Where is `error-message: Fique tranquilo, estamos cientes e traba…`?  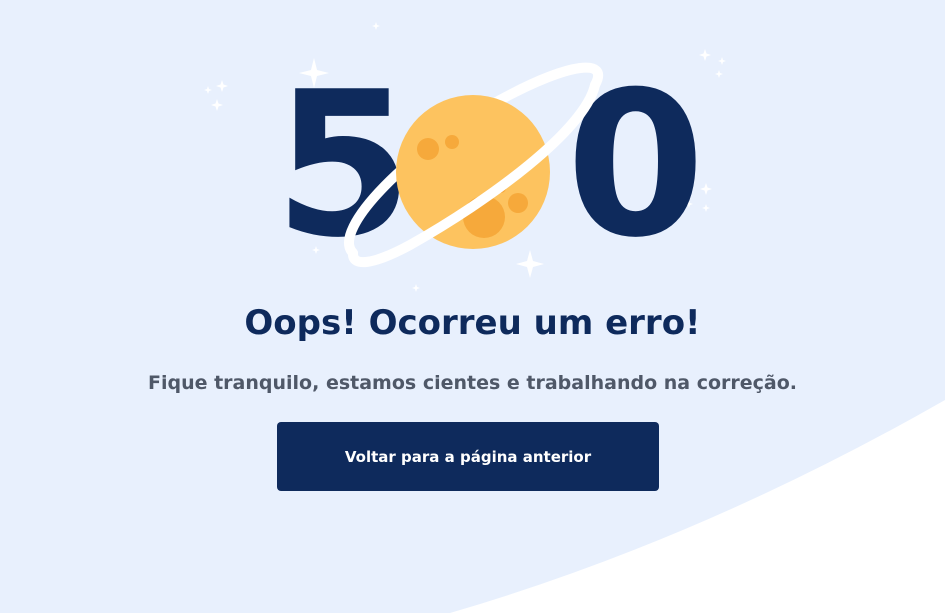
error-message: Fique tranquilo, estamos cientes e traba… is located at coordinates (472, 383).